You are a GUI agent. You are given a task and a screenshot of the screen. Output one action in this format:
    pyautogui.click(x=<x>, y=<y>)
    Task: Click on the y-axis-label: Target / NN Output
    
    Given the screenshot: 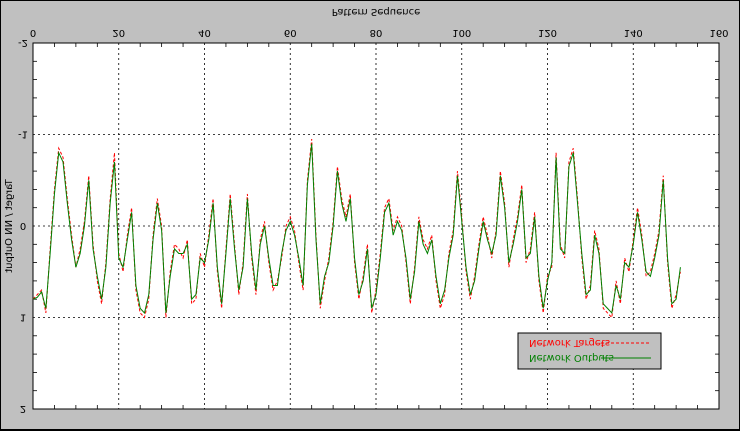 What is the action you would take?
    pyautogui.click(x=9, y=225)
    